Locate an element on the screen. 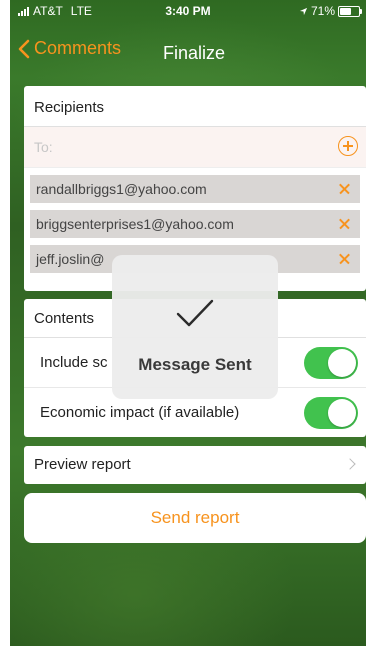 The width and height of the screenshot is (369, 646). recipient-email: jeff.joslin@ is located at coordinates (70, 259).